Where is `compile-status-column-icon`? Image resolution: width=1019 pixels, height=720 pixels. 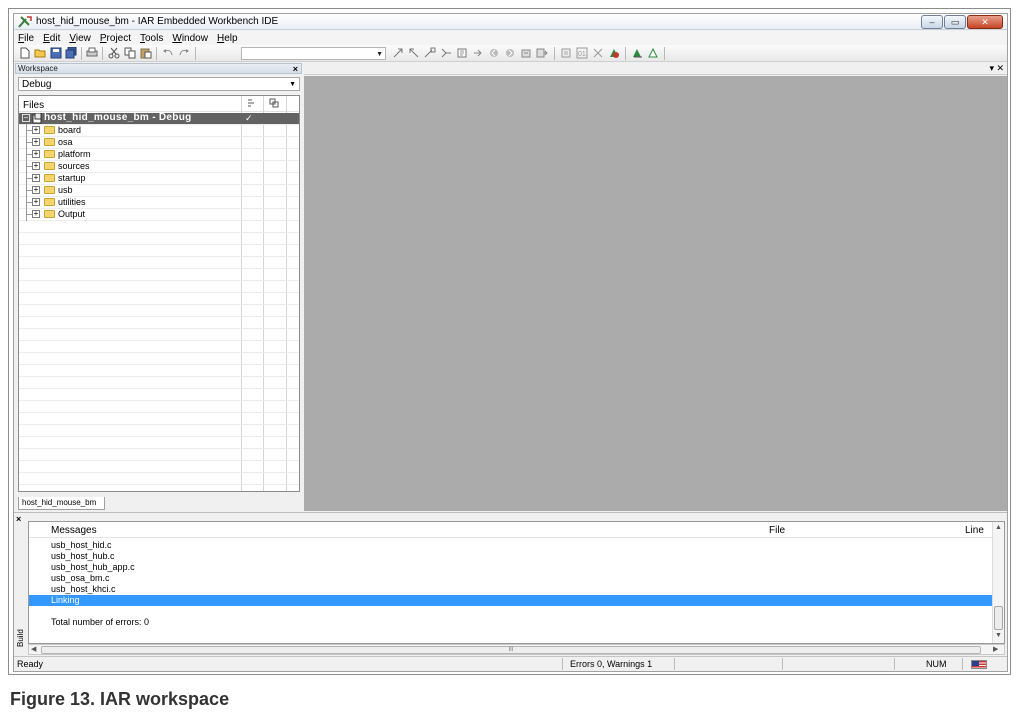
compile-status-column-icon is located at coordinates (251, 103).